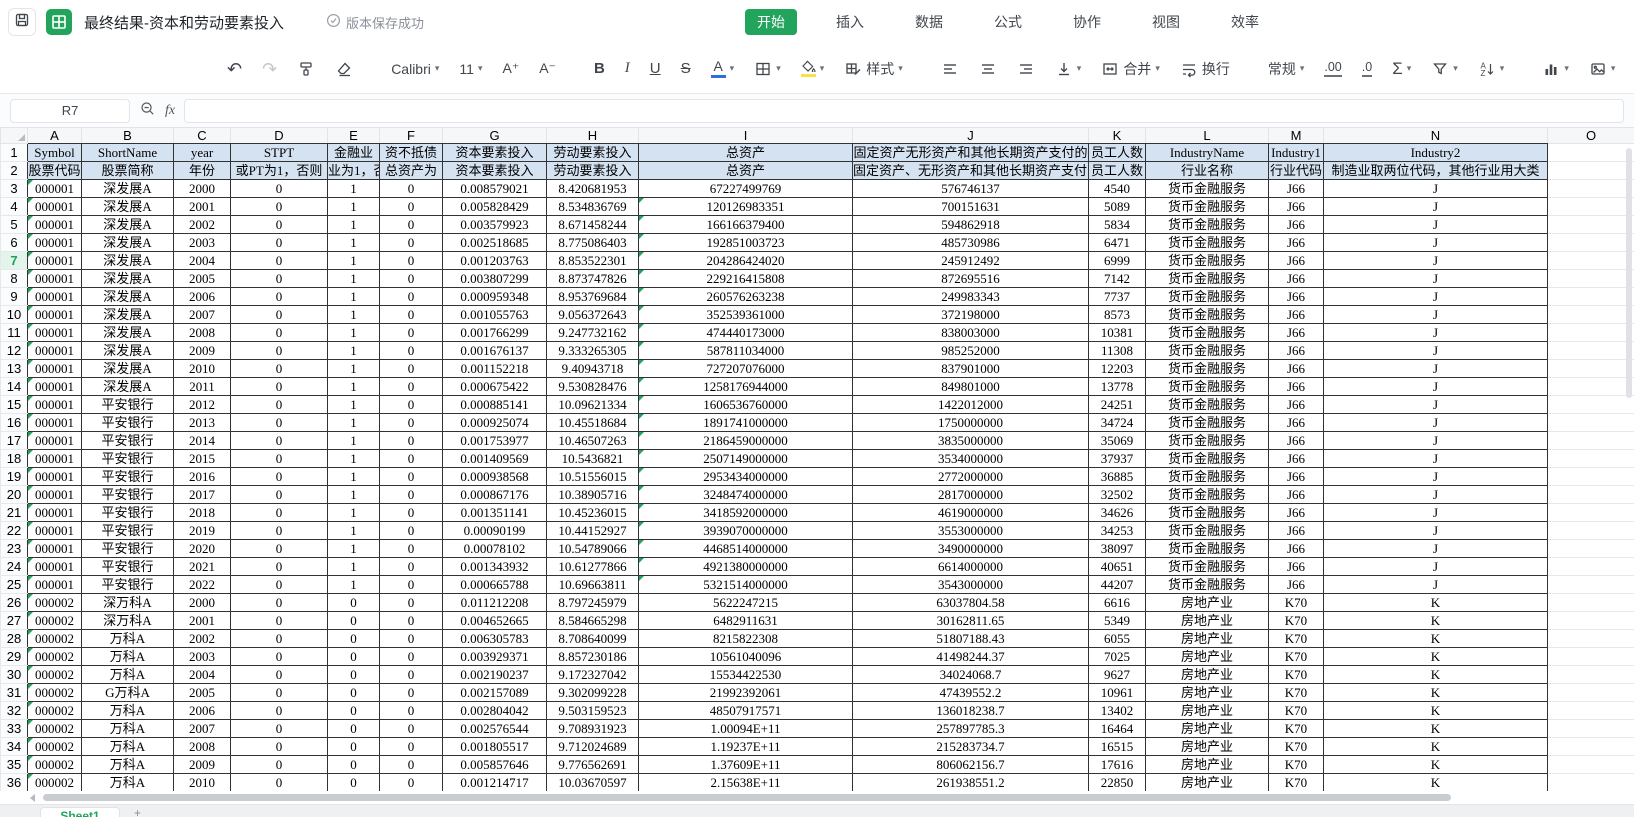 Image resolution: width=1634 pixels, height=817 pixels. What do you see at coordinates (1435, 386) in the screenshot?
I see `cell-N14: J` at bounding box center [1435, 386].